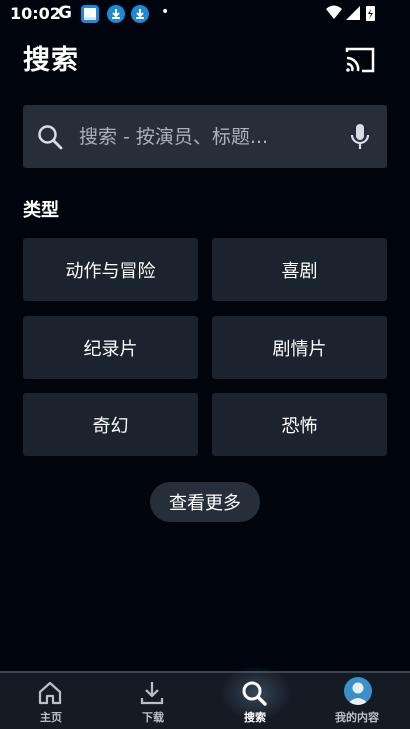 The image size is (410, 729). Describe the element at coordinates (358, 691) in the screenshot. I see `avatar-icon` at that location.